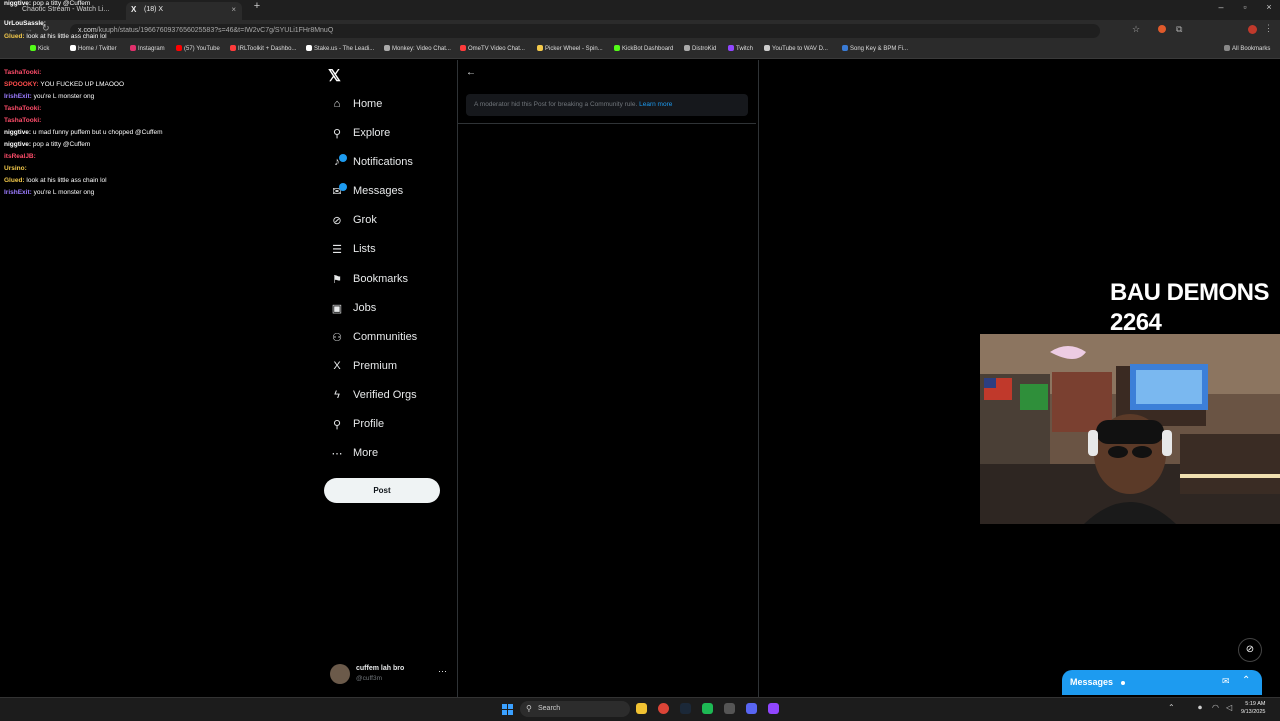 The width and height of the screenshot is (1280, 721). Describe the element at coordinates (685, 708) in the screenshot. I see `steam-icon` at that location.